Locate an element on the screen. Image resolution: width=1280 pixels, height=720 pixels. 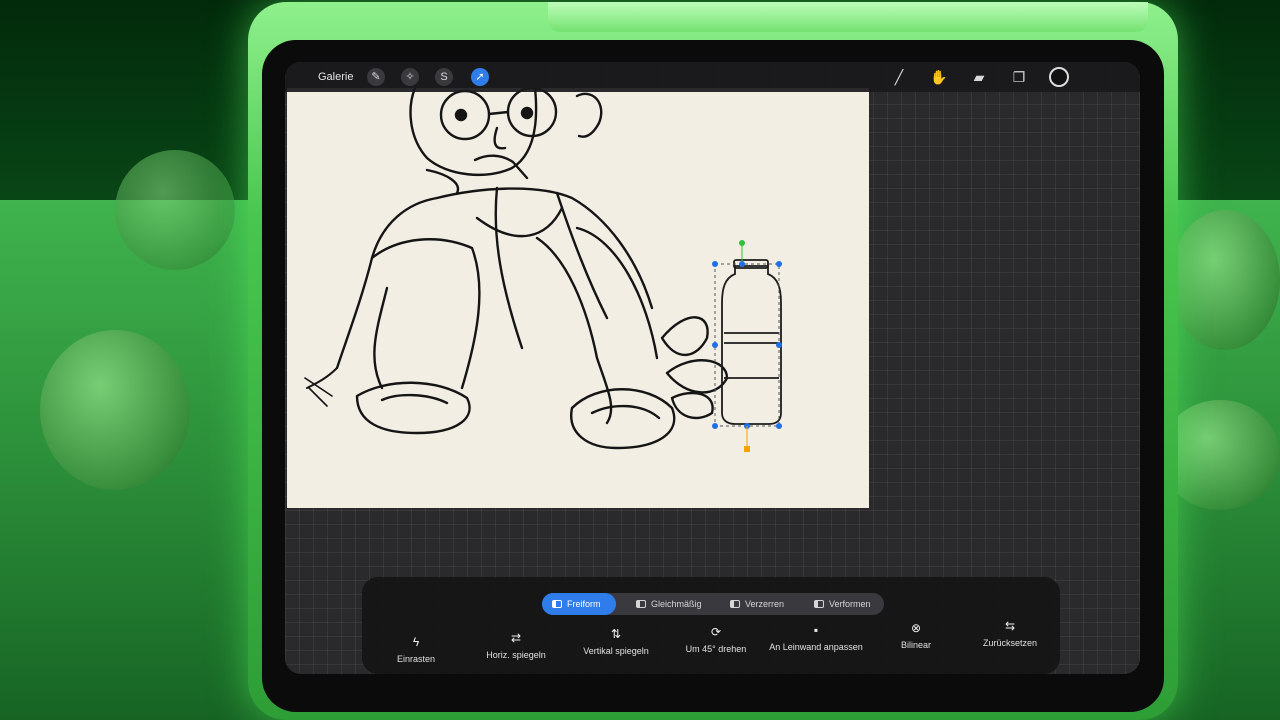
mode-verzerren: Verzerren is located at coordinates (760, 604).